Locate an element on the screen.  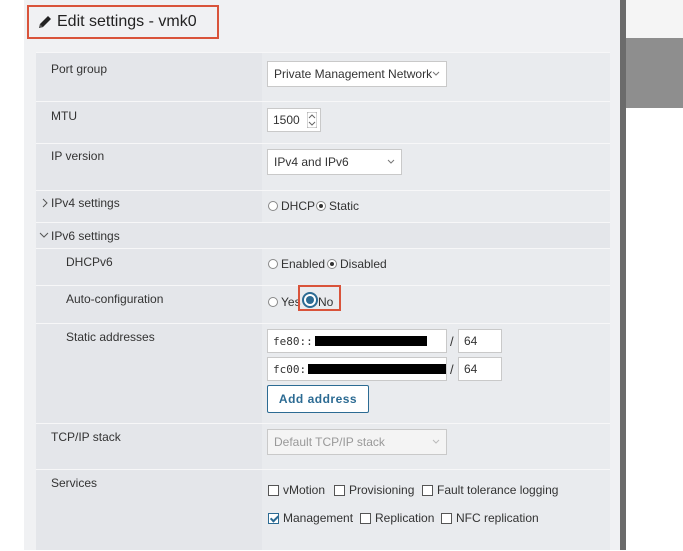
ip-version-label: IP version is located at coordinates (78, 156).